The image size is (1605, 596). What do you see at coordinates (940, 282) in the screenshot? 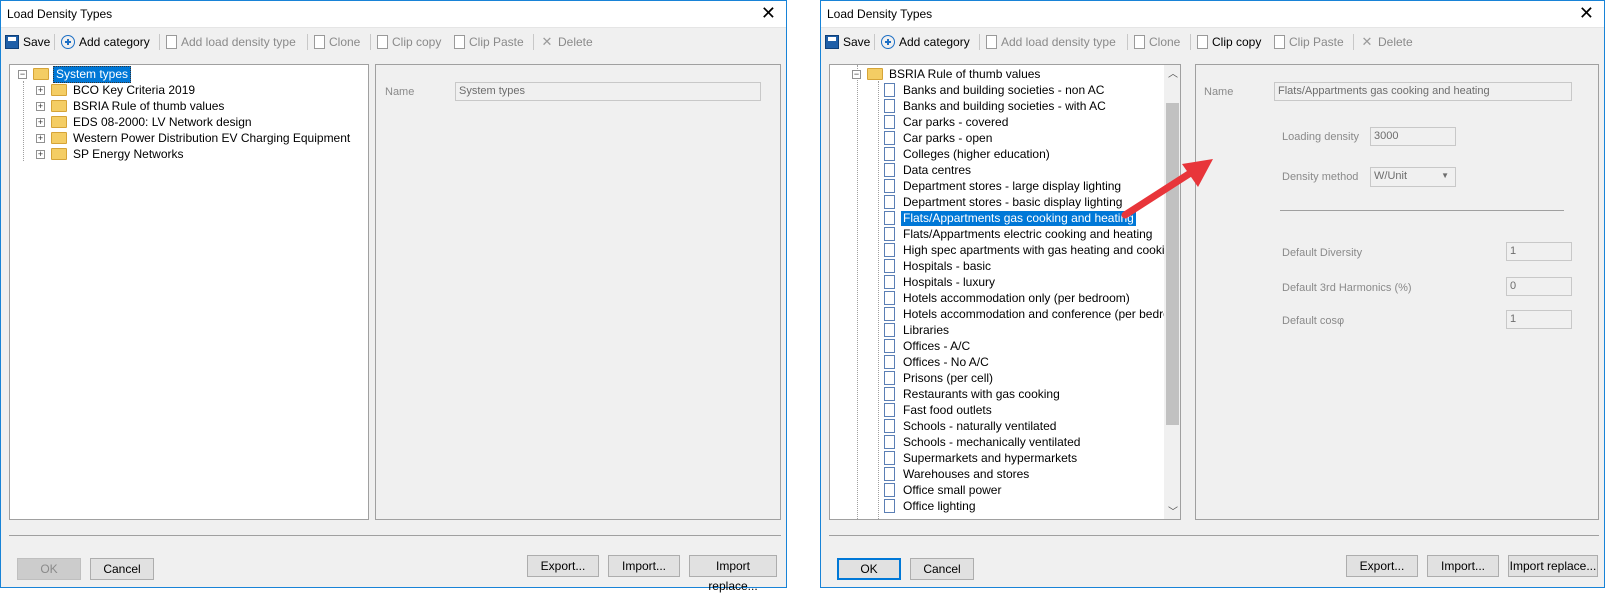
I see `tree-item: Hospitals - luxury` at bounding box center [940, 282].